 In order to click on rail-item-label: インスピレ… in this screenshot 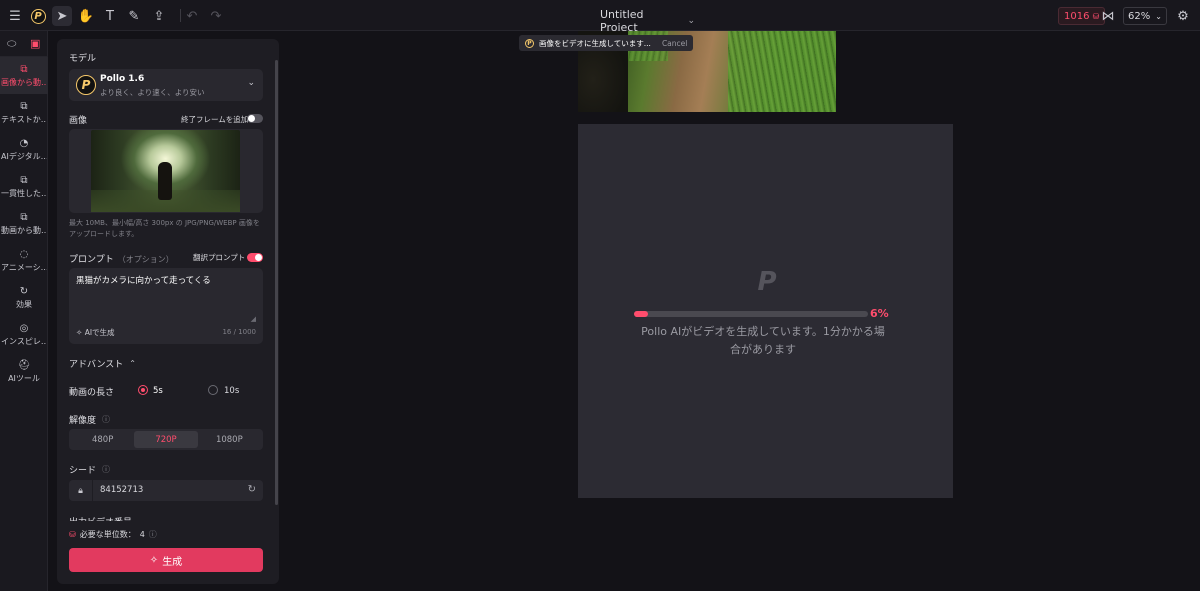, I will do `click(24, 341)`.